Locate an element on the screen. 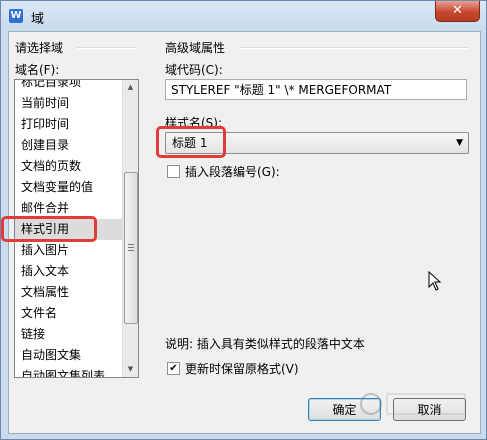 This screenshot has width=487, height=440. list-selection-highlight is located at coordinates (49, 229).